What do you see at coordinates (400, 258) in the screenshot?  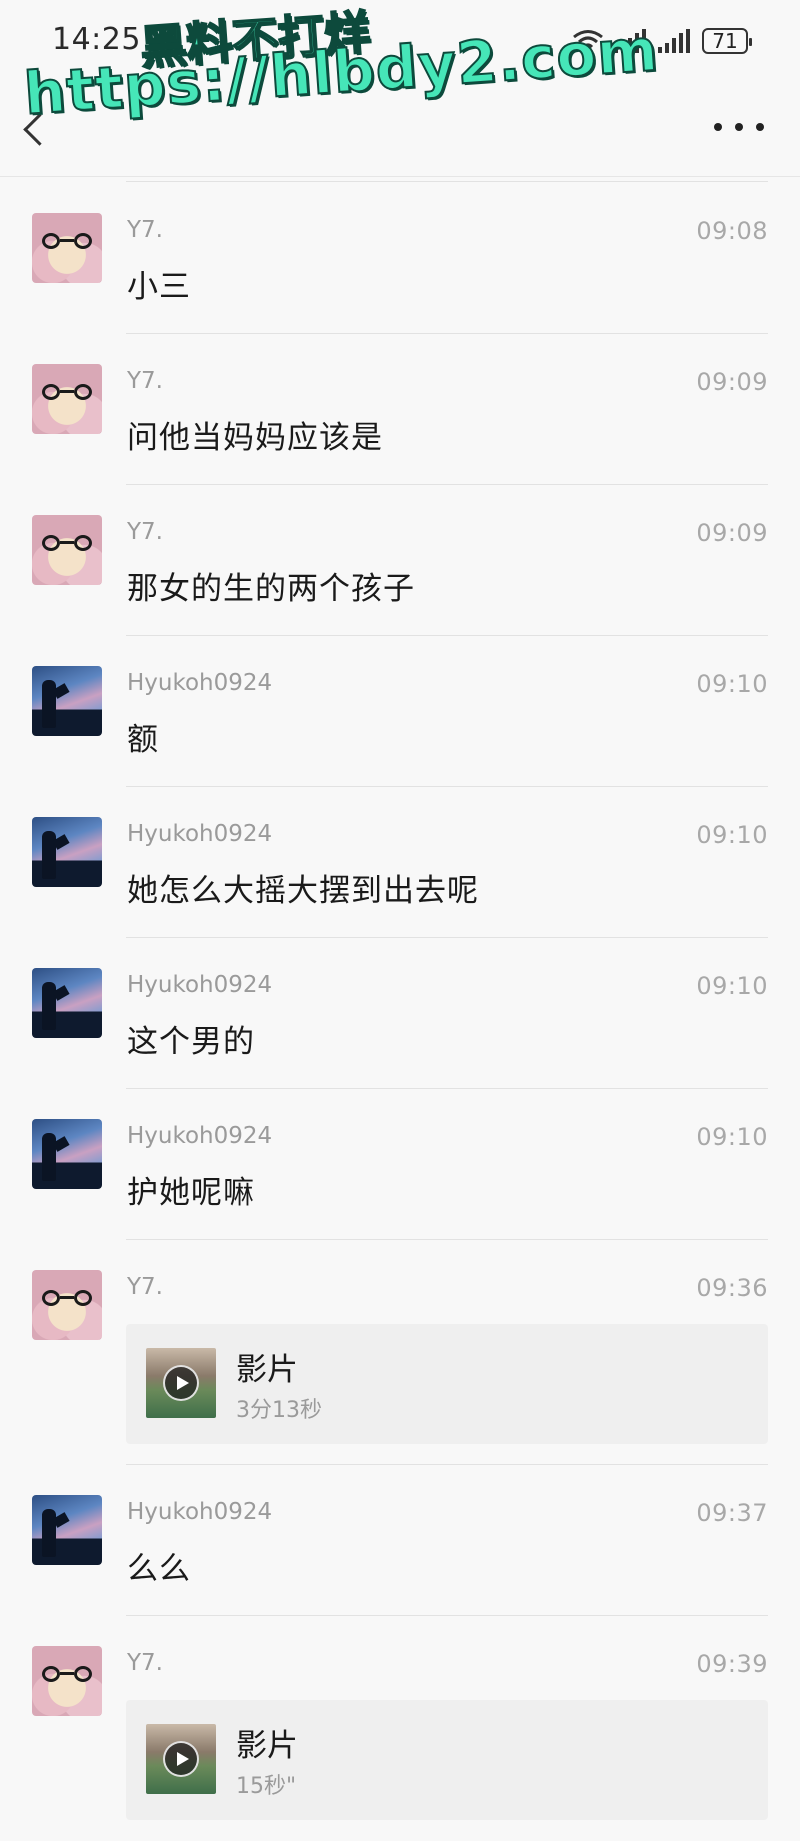 I see `message-row: Y7. 09:08 小三` at bounding box center [400, 258].